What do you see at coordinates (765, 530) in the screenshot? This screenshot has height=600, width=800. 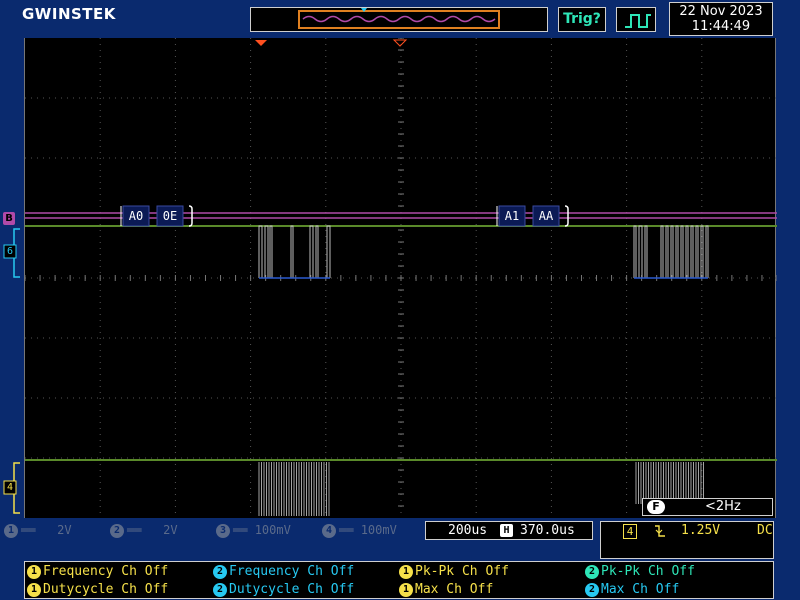 I see `trigger-coupling: DC` at bounding box center [765, 530].